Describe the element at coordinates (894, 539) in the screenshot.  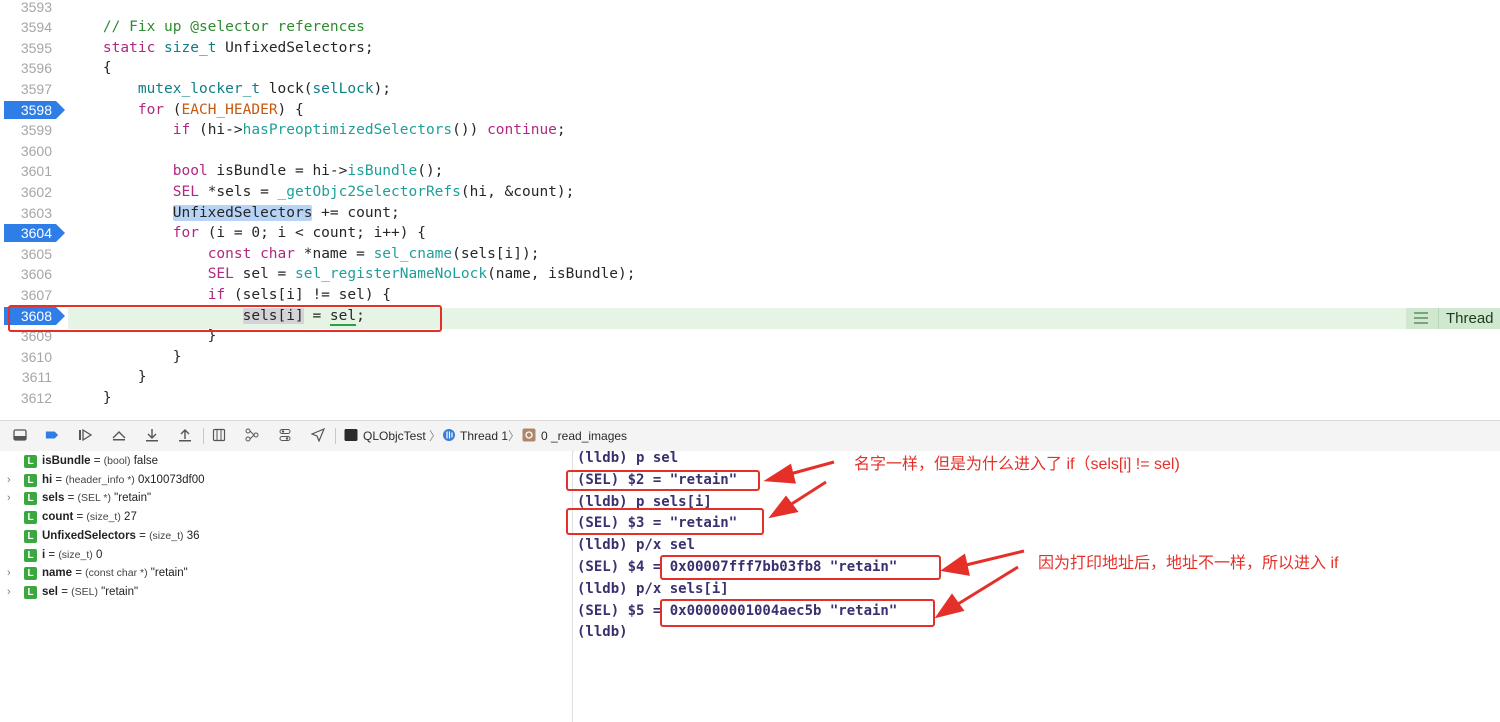
I see `annotation-arrows` at that location.